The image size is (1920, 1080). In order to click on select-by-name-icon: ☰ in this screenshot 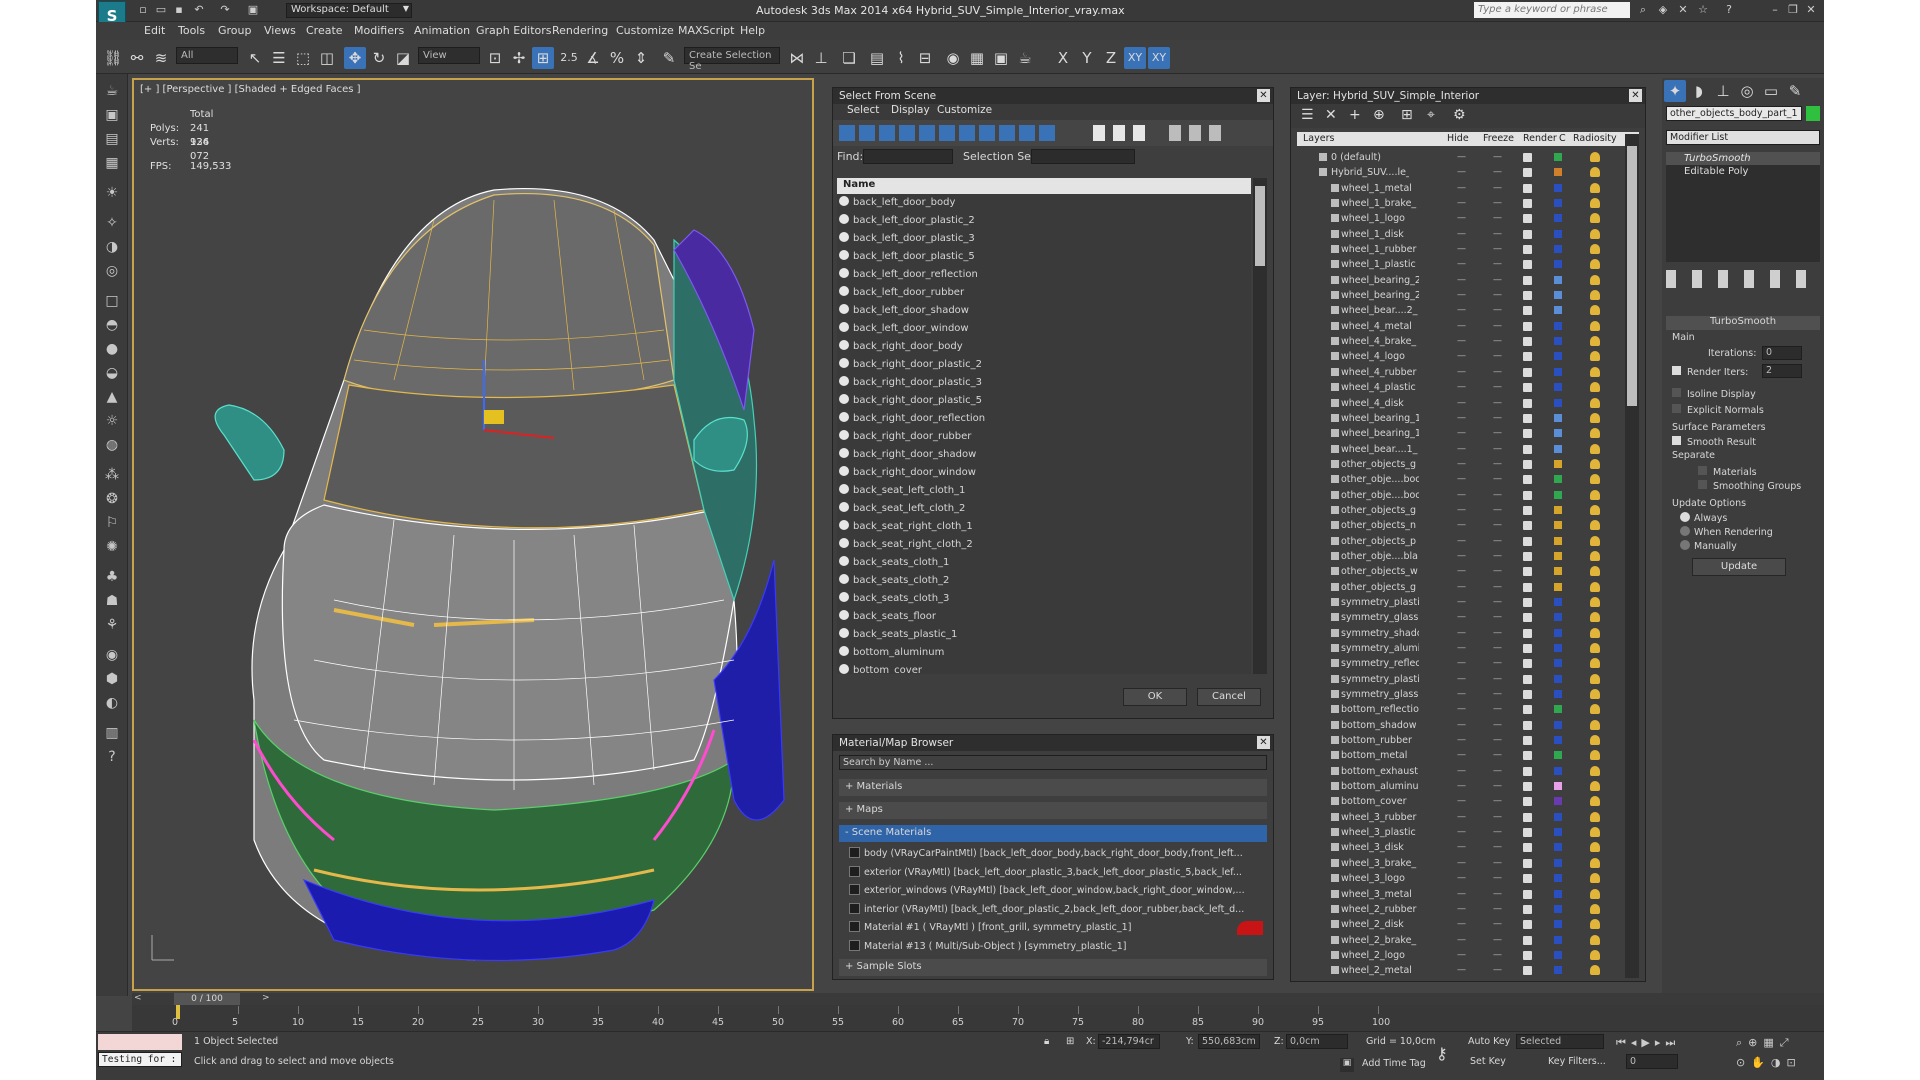, I will do `click(279, 58)`.